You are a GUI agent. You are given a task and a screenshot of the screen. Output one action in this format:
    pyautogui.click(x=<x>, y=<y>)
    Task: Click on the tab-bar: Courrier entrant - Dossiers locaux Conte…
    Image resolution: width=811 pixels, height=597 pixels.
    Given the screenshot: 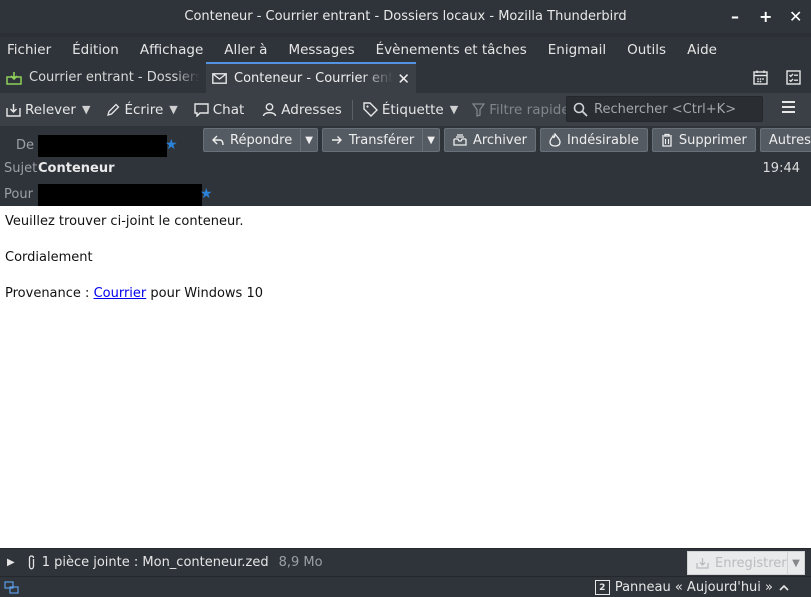 What is the action you would take?
    pyautogui.click(x=405, y=77)
    